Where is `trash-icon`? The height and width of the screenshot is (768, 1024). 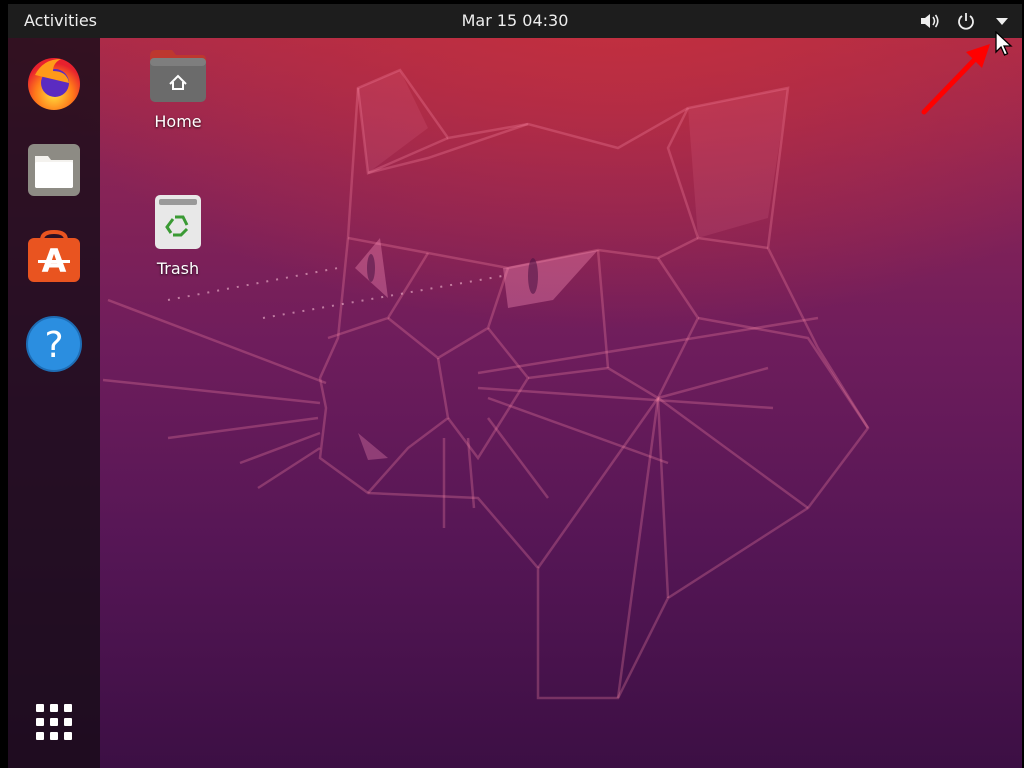
trash-icon is located at coordinates (178, 222).